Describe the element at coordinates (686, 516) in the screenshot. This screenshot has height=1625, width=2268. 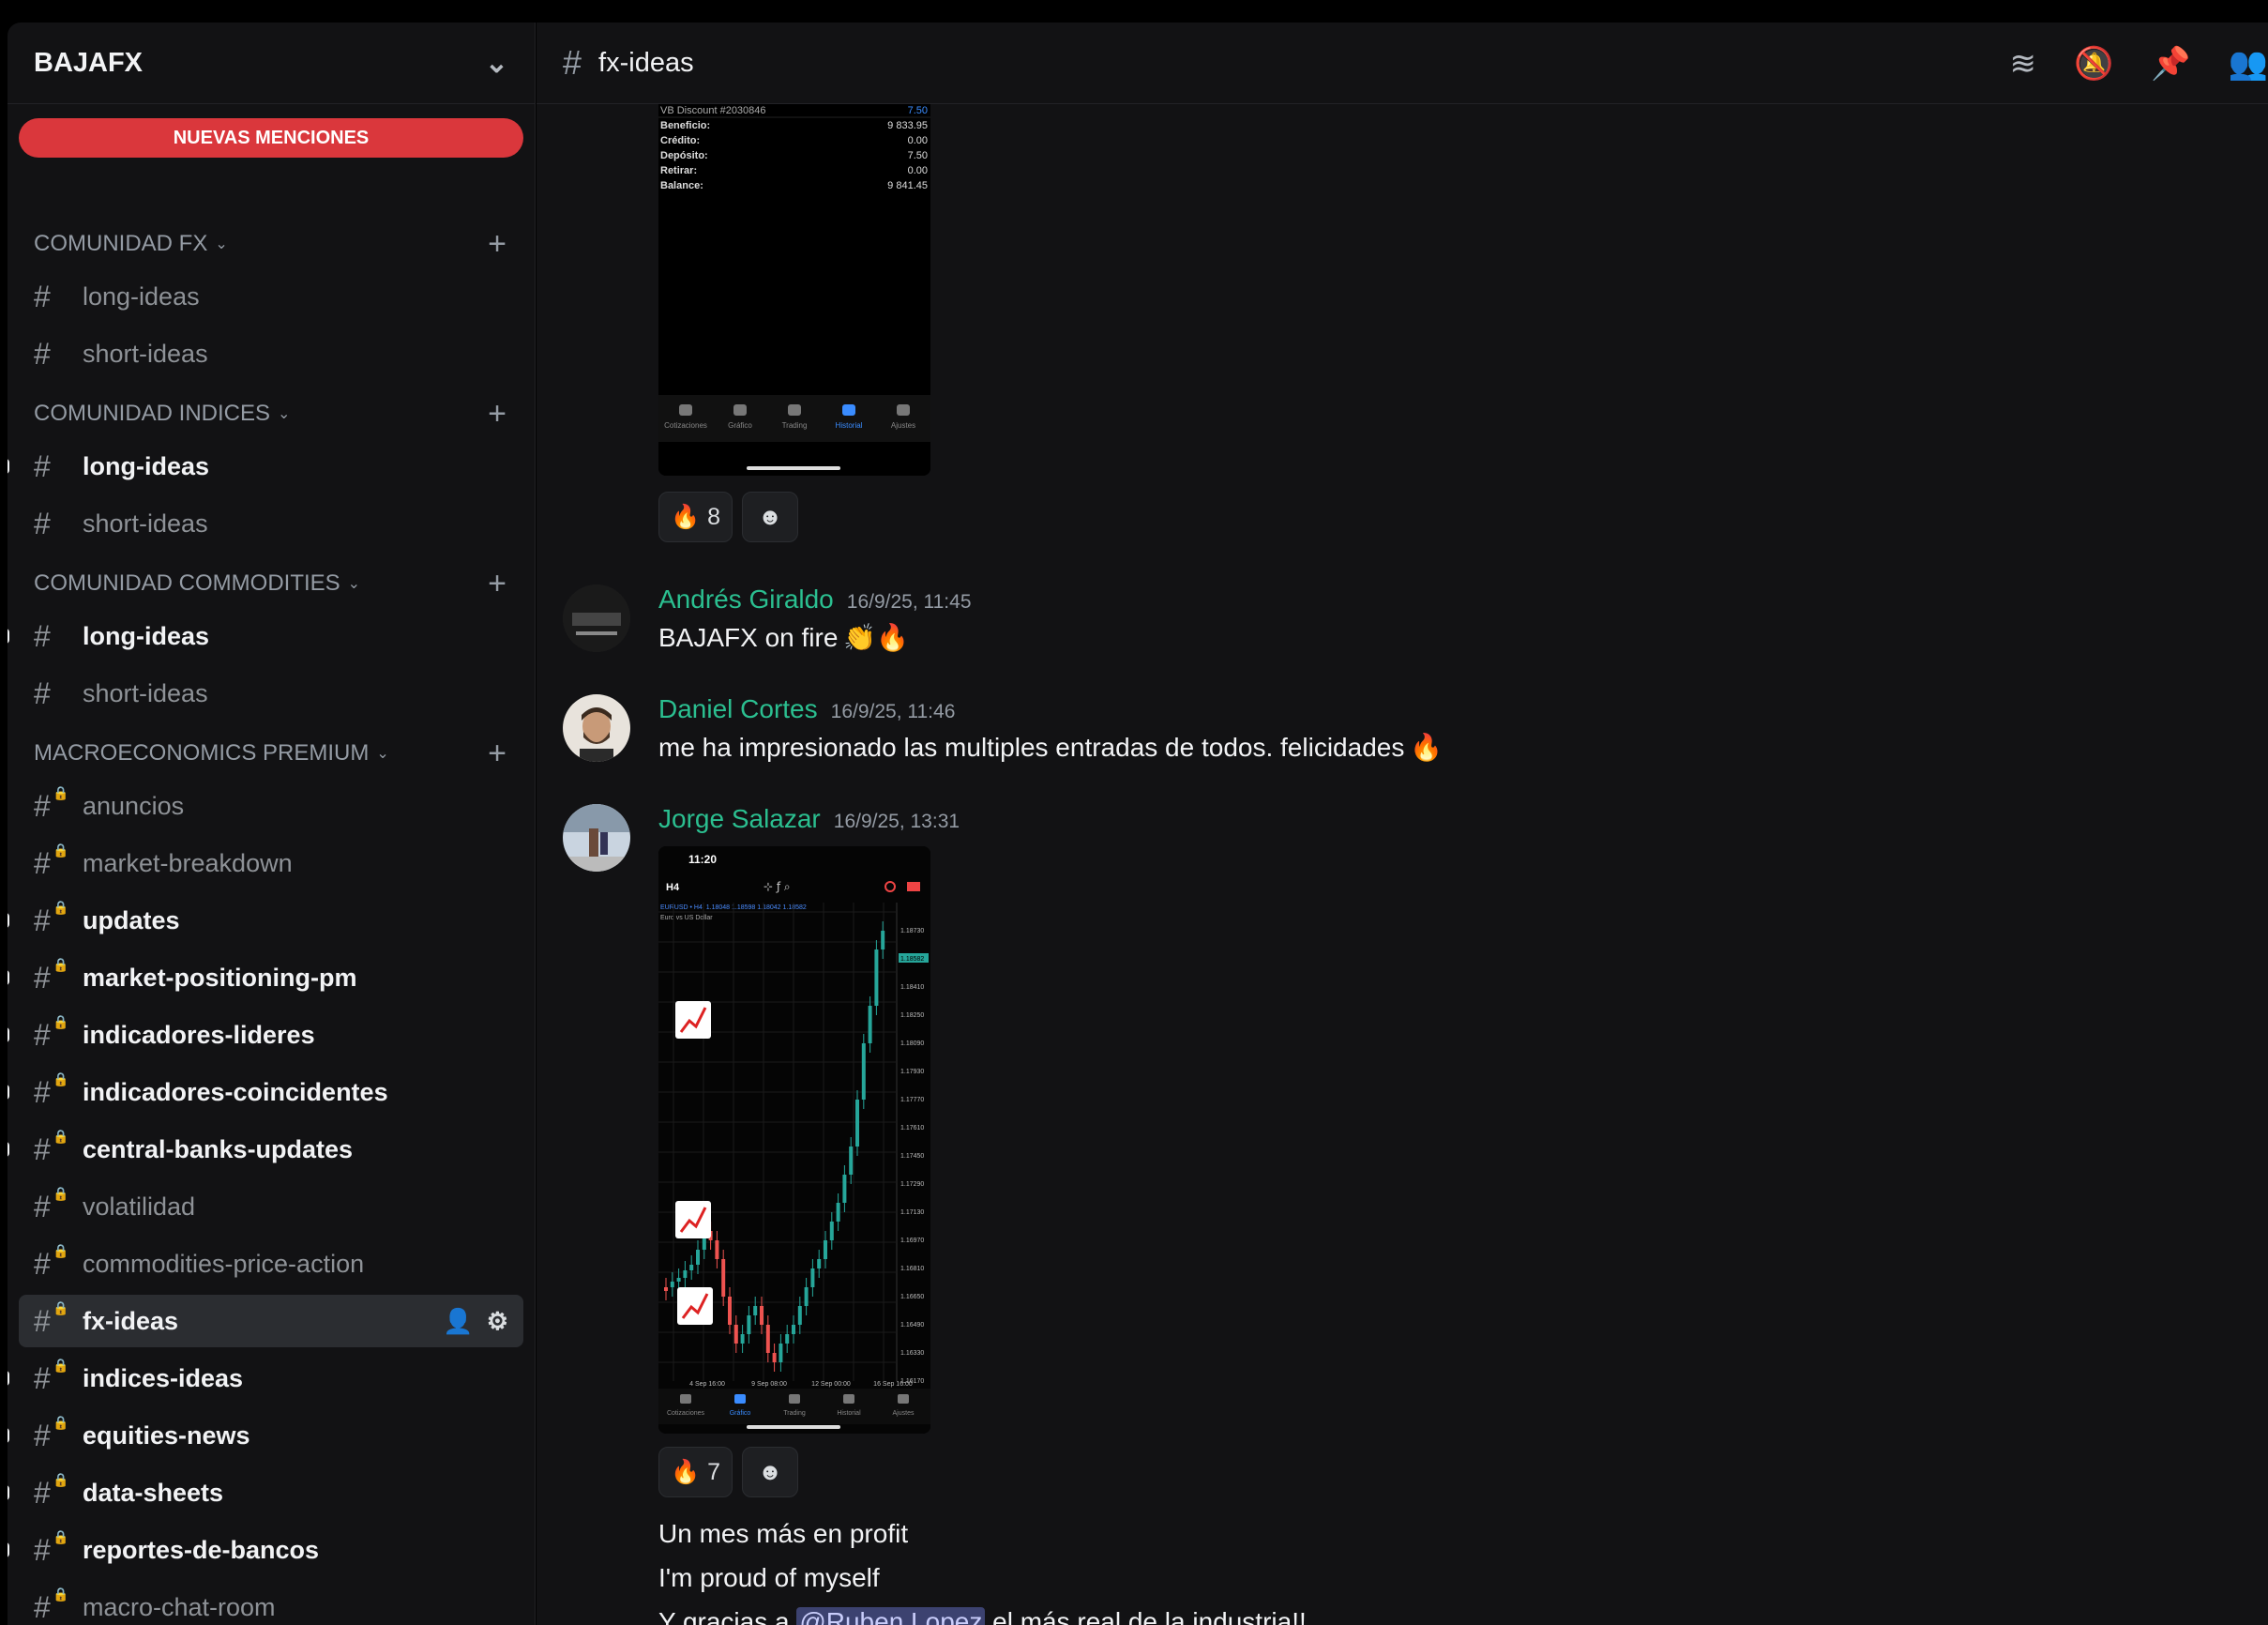
I see `fire-icon: 🔥` at that location.